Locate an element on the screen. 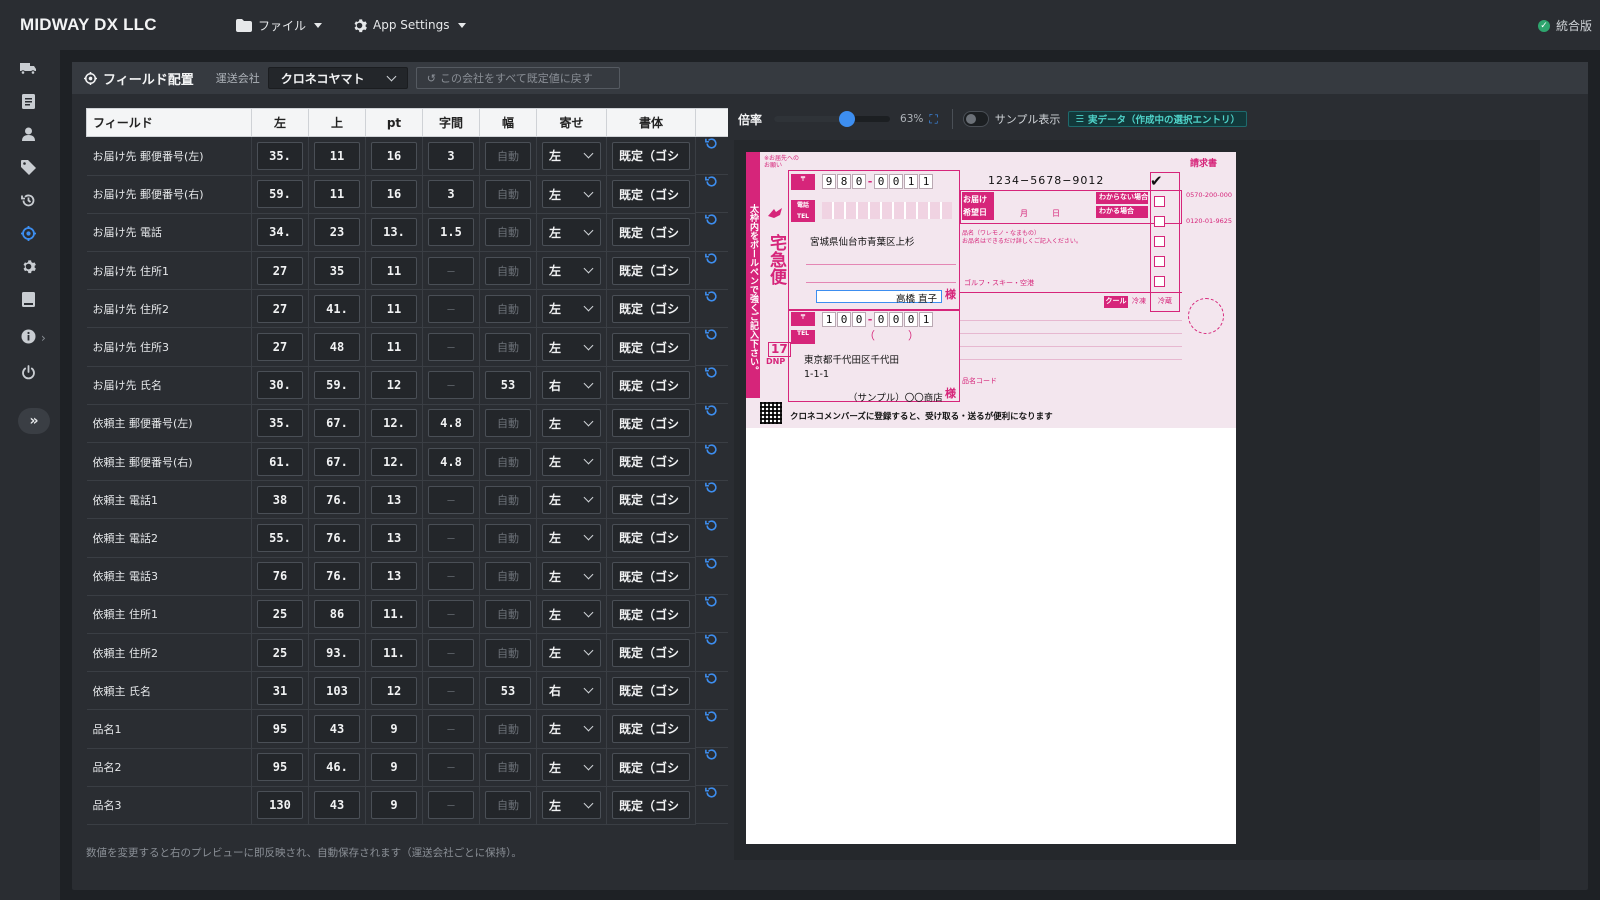 The width and height of the screenshot is (1600, 900). spacing-input: 1.5 is located at coordinates (451, 232).